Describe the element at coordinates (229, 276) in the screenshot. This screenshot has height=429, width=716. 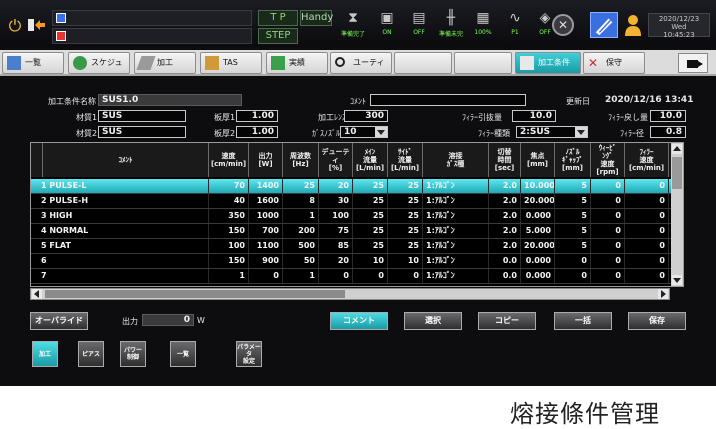
I see `table-cell: 1` at that location.